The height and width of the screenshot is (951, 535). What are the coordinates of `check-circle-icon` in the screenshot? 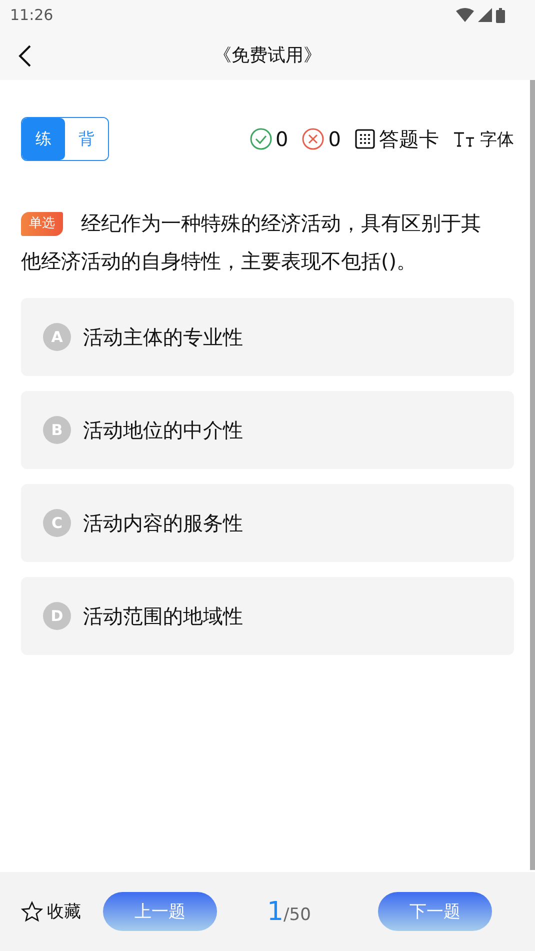 It's located at (261, 139).